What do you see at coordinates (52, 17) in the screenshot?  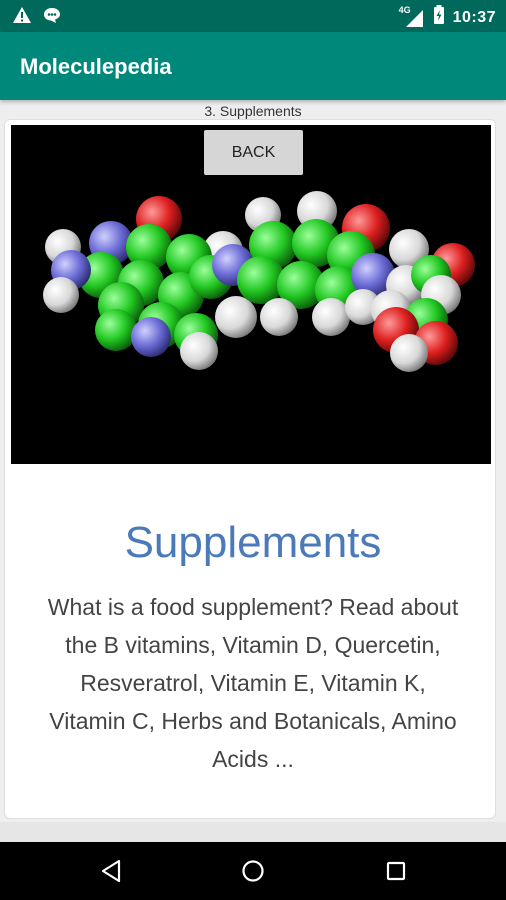 I see `chat-icon` at bounding box center [52, 17].